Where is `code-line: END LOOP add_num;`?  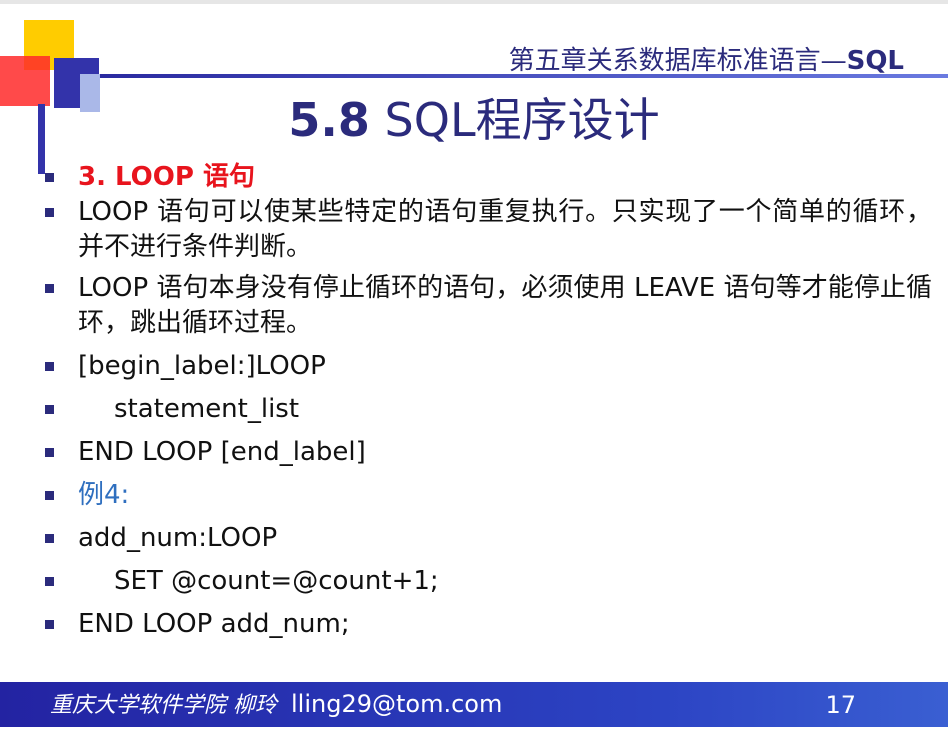 code-line: END LOOP add_num; is located at coordinates (214, 624).